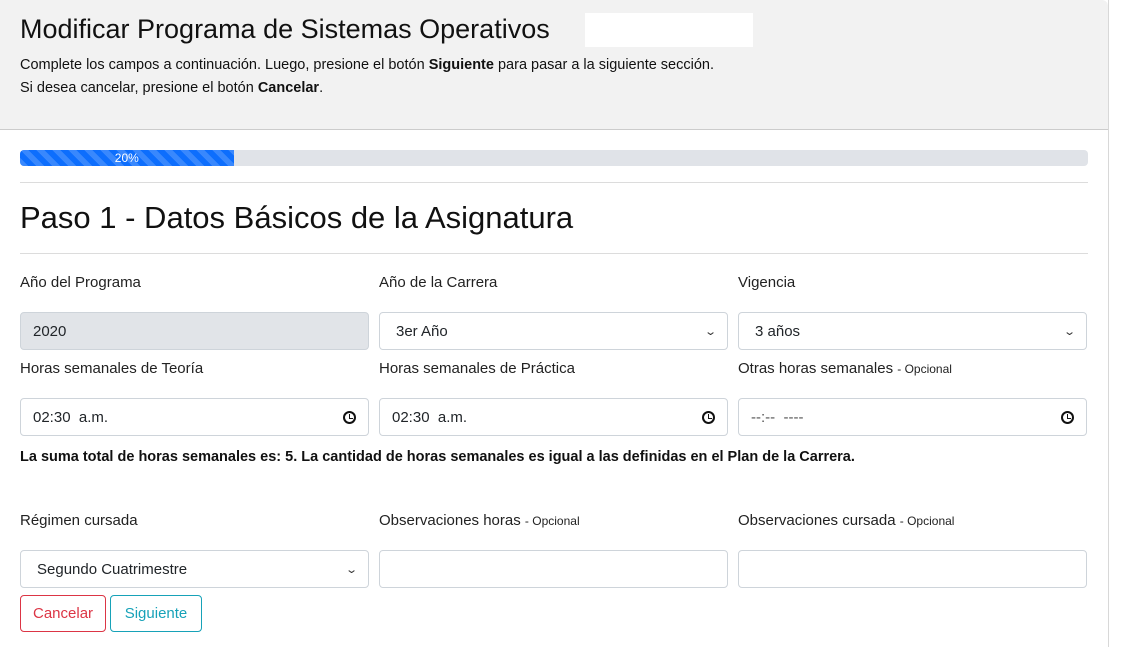 Image resolution: width=1125 pixels, height=647 pixels. What do you see at coordinates (816, 368) in the screenshot?
I see `label-text: Otras horas semanales` at bounding box center [816, 368].